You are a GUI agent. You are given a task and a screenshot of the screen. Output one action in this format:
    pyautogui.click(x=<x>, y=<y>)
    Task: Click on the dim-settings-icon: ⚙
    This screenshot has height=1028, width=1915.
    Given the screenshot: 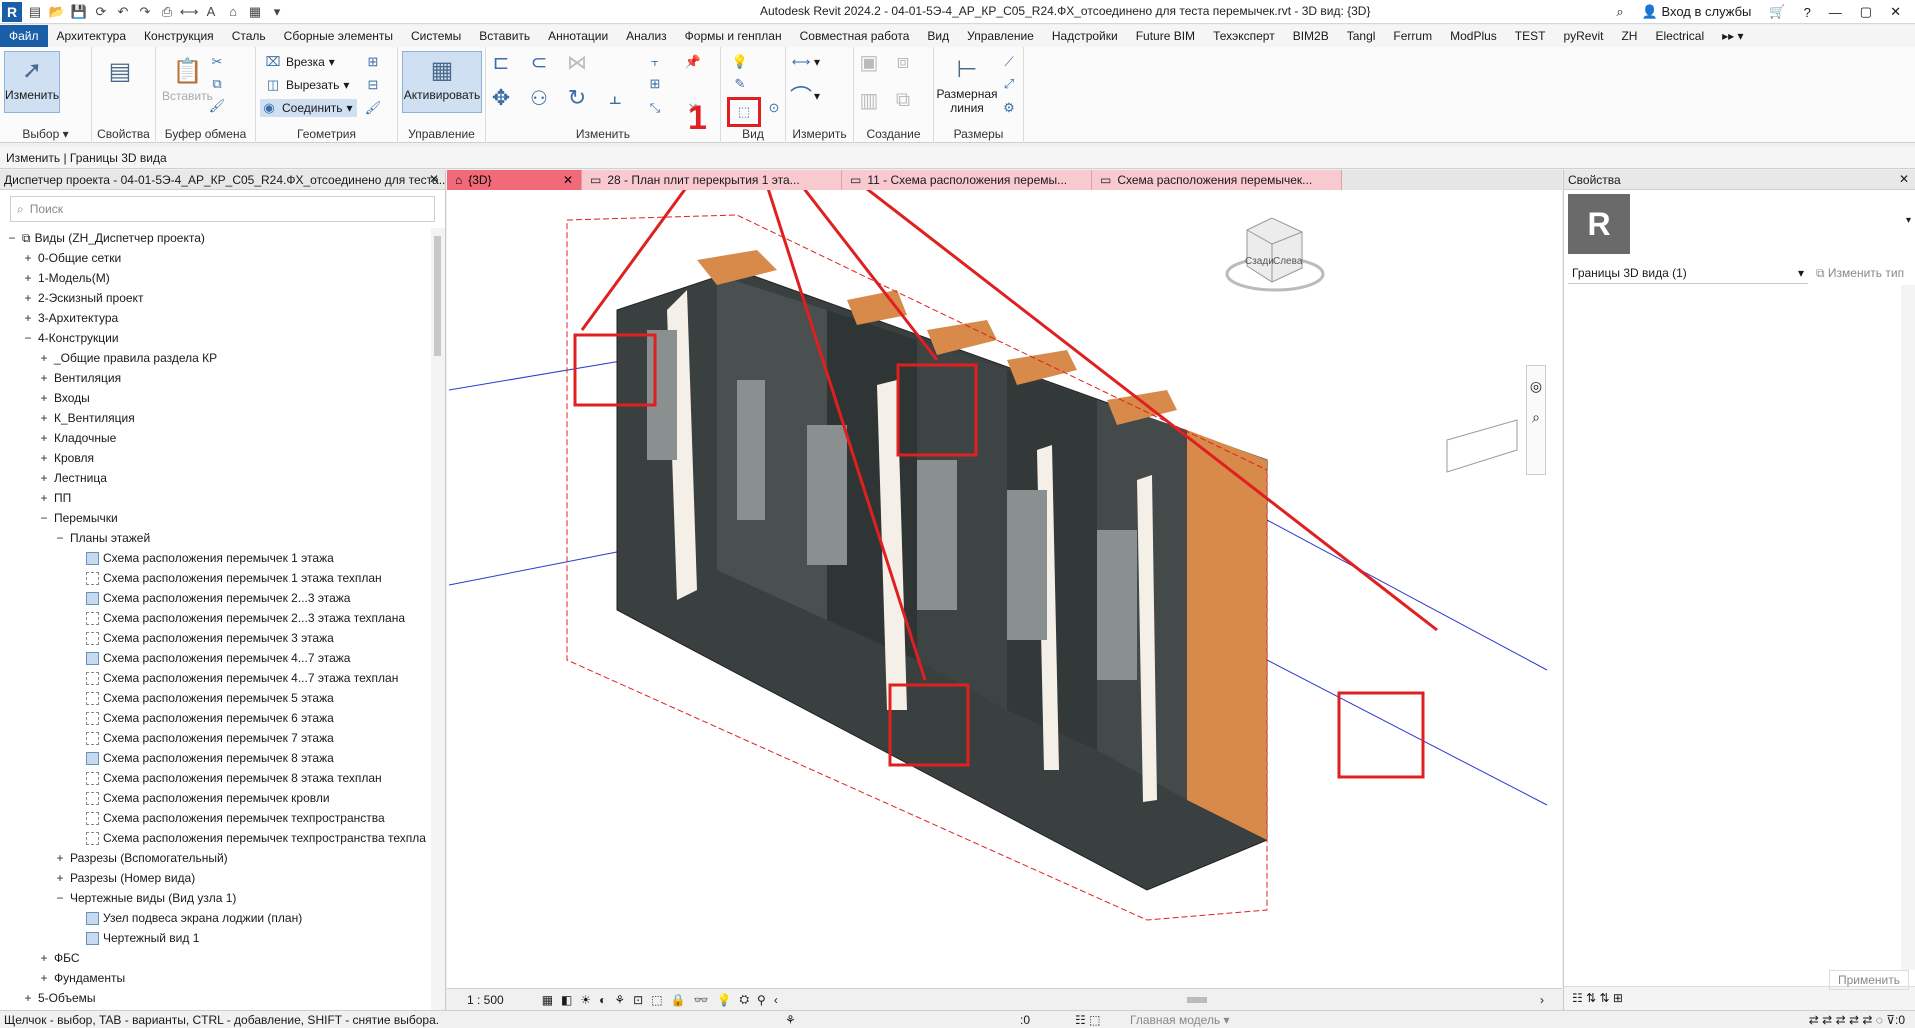 What is the action you would take?
    pyautogui.click(x=1009, y=108)
    